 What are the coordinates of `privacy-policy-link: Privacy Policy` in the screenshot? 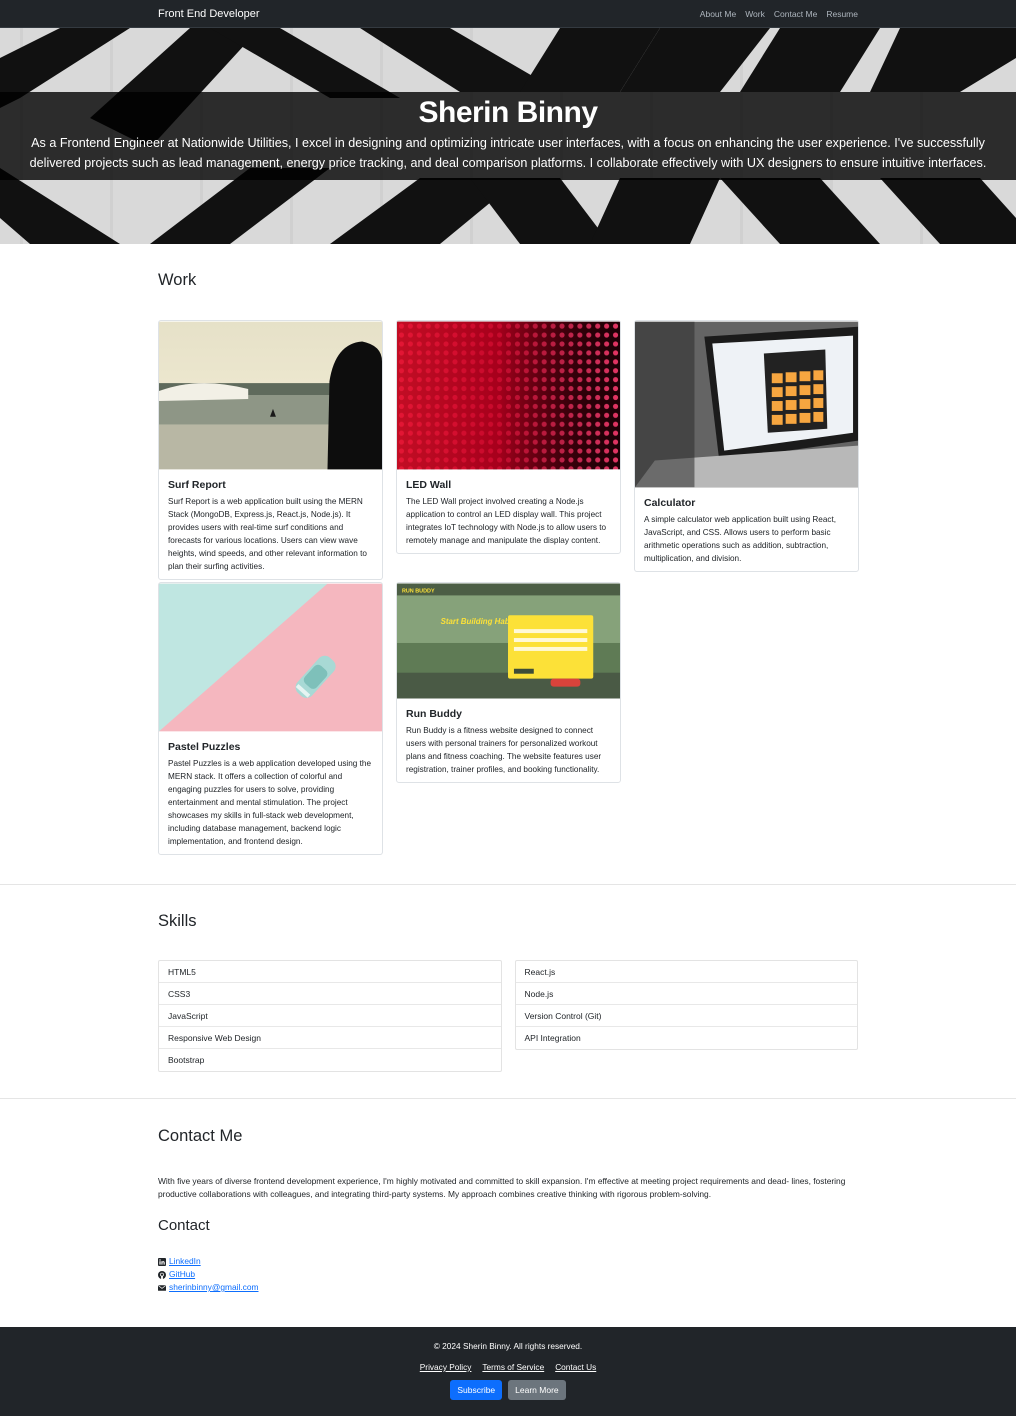 It's located at (446, 1367).